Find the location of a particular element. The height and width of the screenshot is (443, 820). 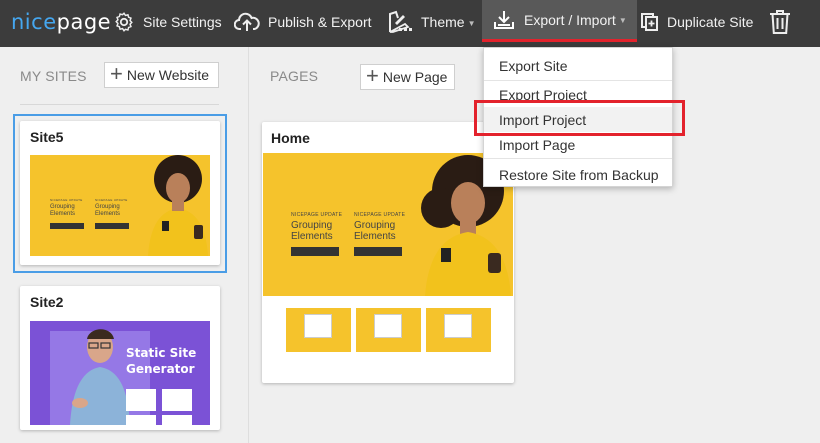

duplicate-site-button: Duplicate Site is located at coordinates (697, 22).